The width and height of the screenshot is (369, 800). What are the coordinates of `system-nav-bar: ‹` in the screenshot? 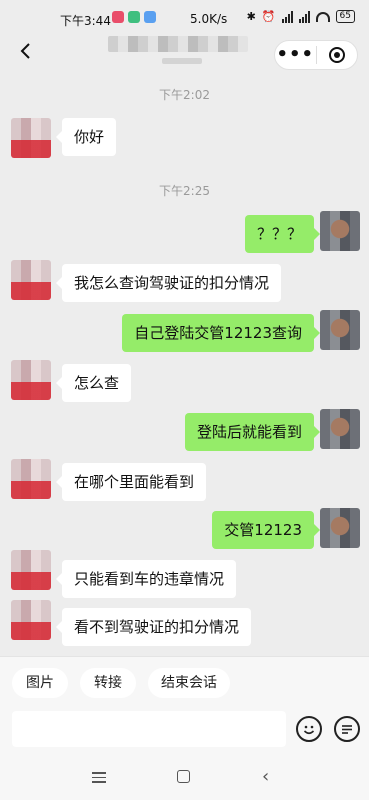 It's located at (184, 779).